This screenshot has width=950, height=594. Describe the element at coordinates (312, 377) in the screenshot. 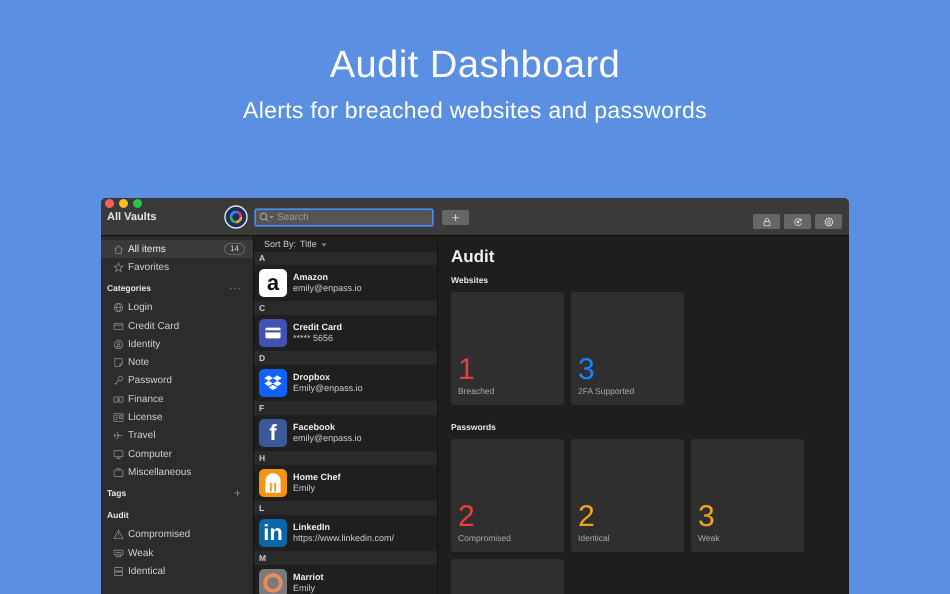

I see `item-title: Dropbox` at that location.